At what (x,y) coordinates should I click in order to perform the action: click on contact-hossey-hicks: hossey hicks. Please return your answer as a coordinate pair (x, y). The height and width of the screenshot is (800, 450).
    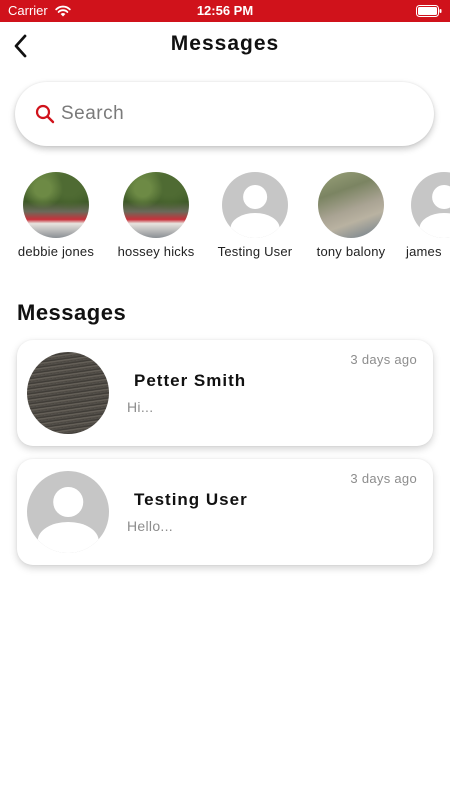
    Looking at the image, I should click on (156, 215).